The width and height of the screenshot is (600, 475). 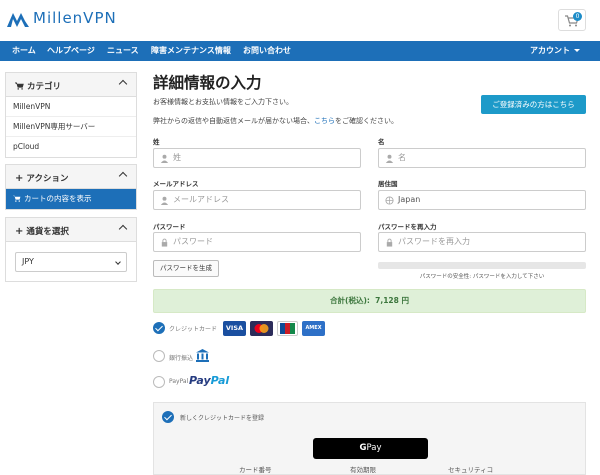 I want to click on firstname-input: 名, so click(x=482, y=158).